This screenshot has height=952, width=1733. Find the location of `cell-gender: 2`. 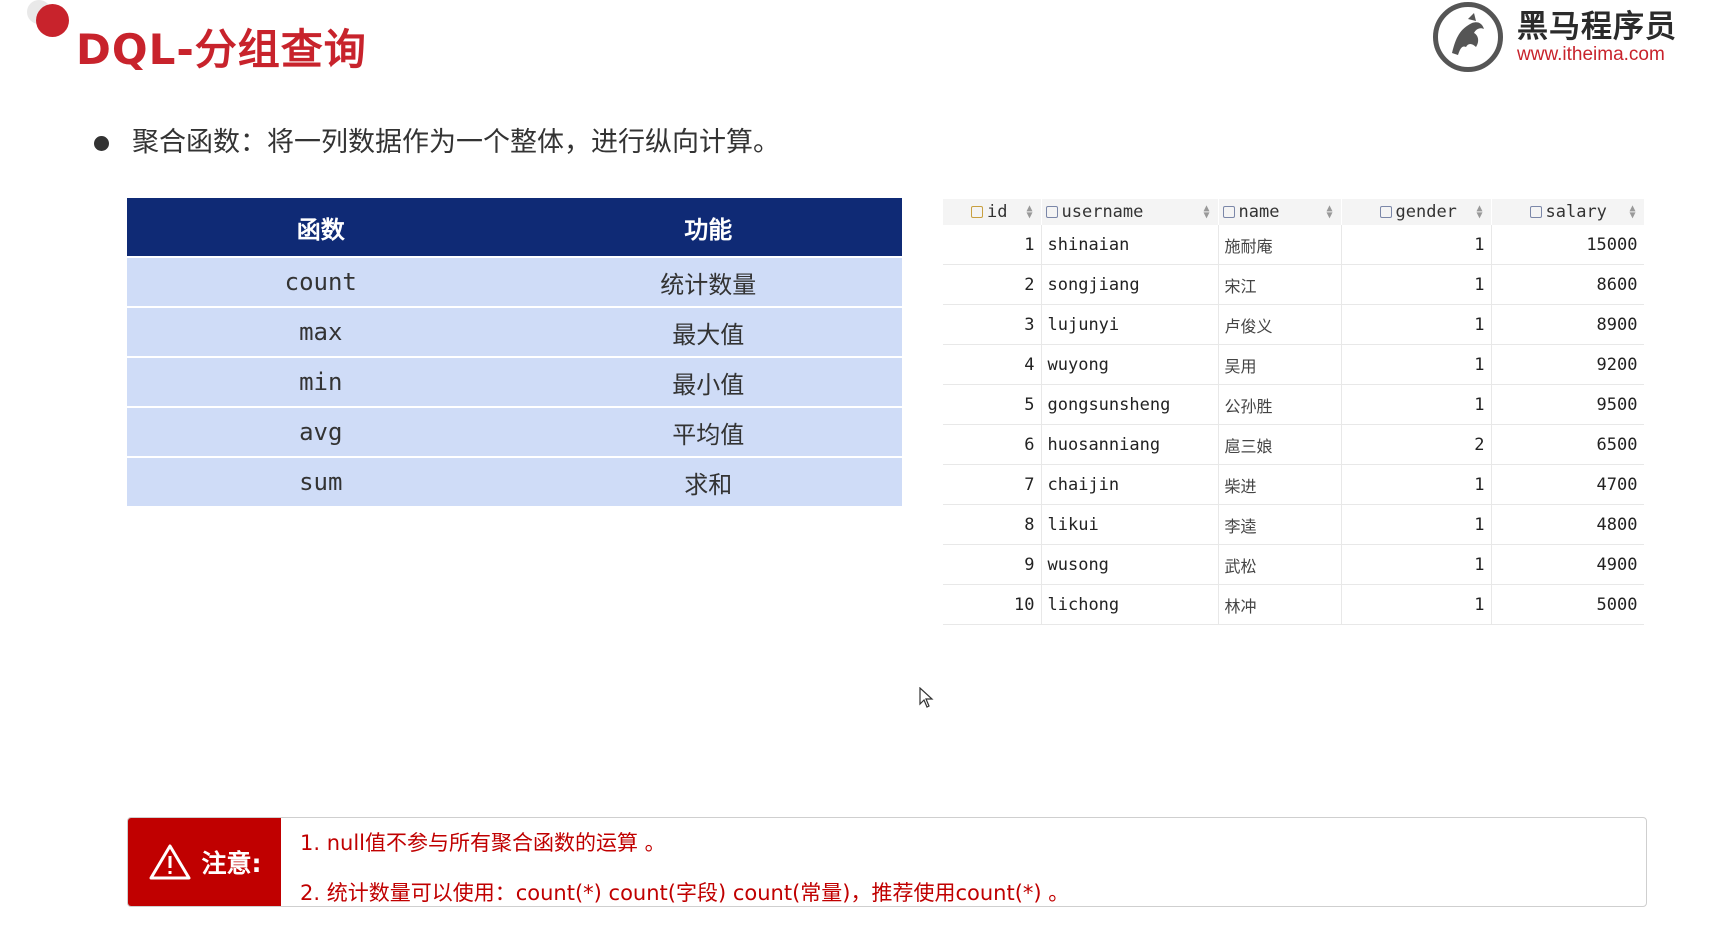

cell-gender: 2 is located at coordinates (1416, 444).